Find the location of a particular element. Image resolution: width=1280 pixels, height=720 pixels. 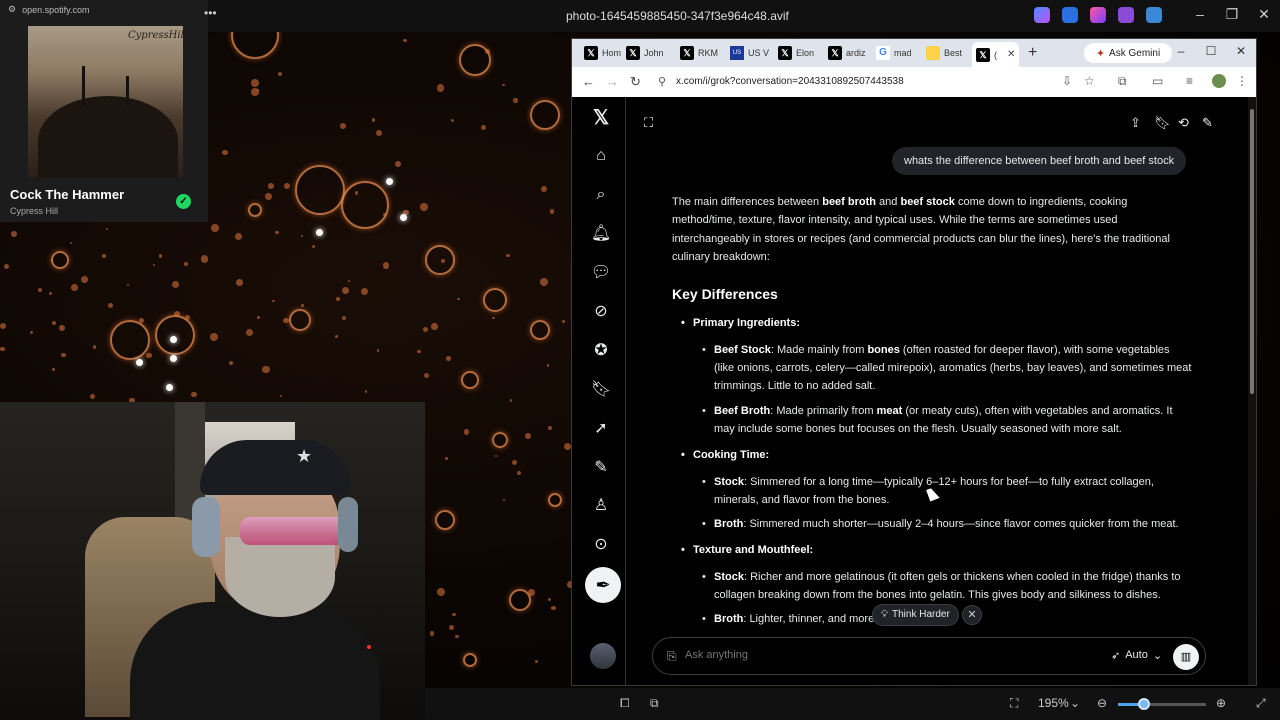

page-scrollbar is located at coordinates (1252, 391).